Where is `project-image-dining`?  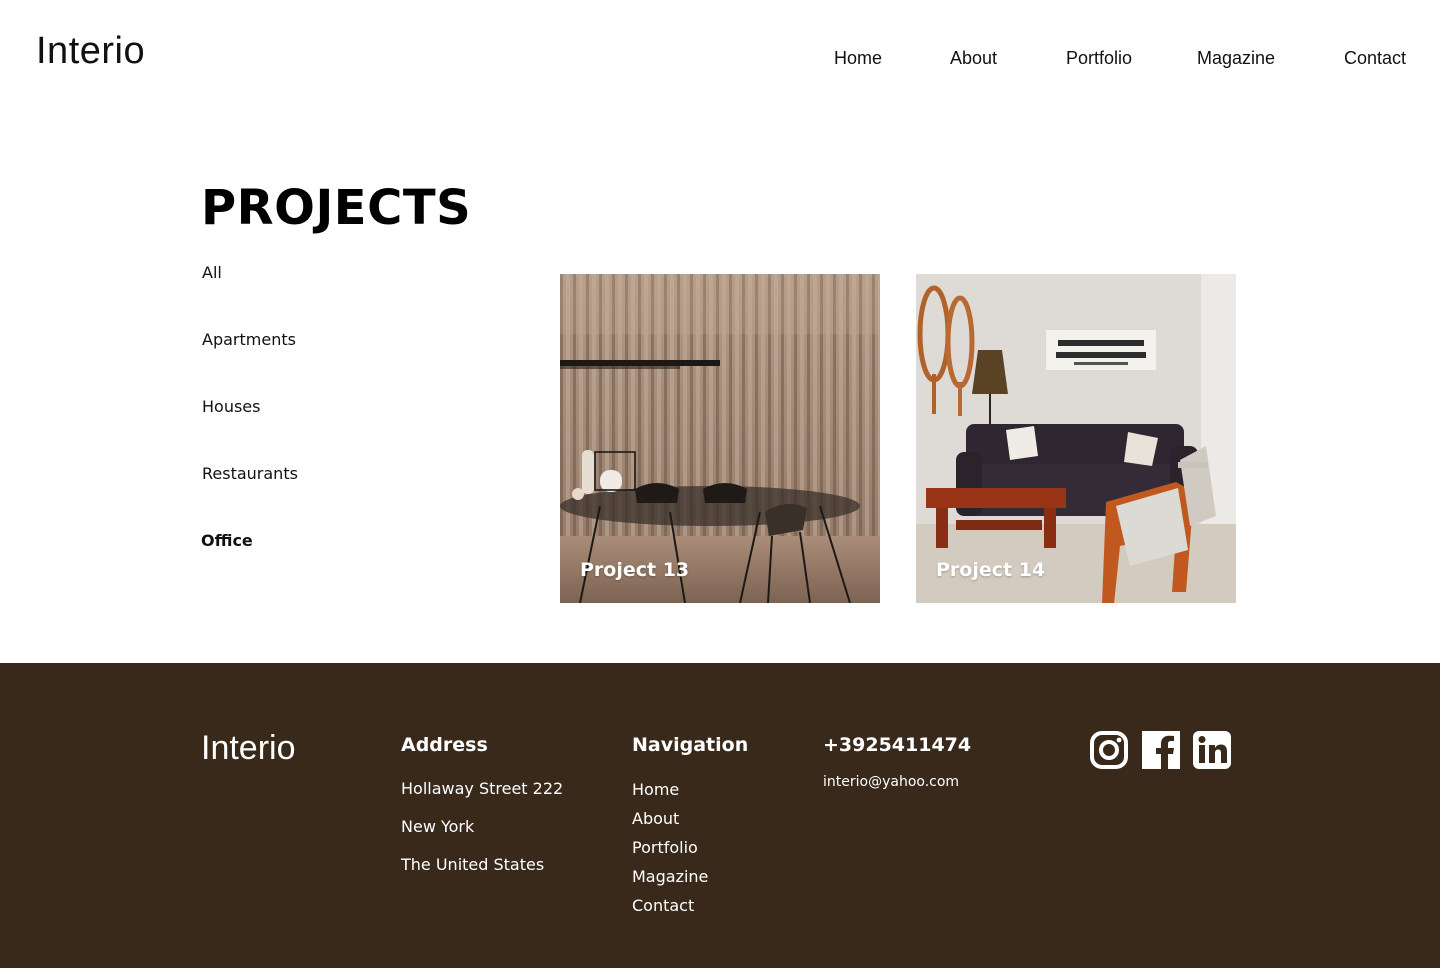
project-image-dining is located at coordinates (720, 438).